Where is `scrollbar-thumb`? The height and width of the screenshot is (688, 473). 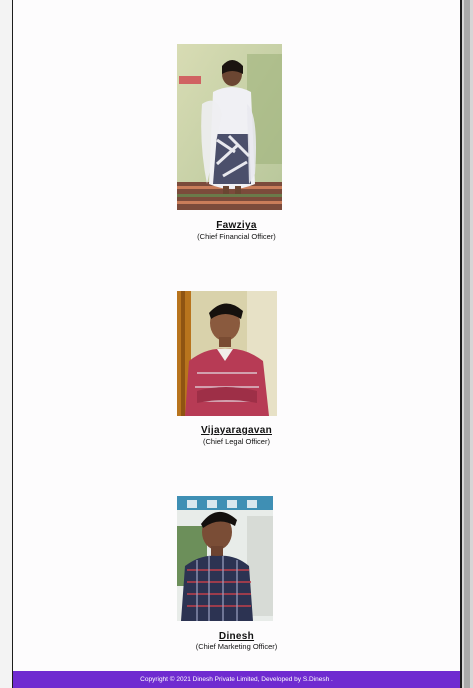
scrollbar-thumb is located at coordinates (467, 344).